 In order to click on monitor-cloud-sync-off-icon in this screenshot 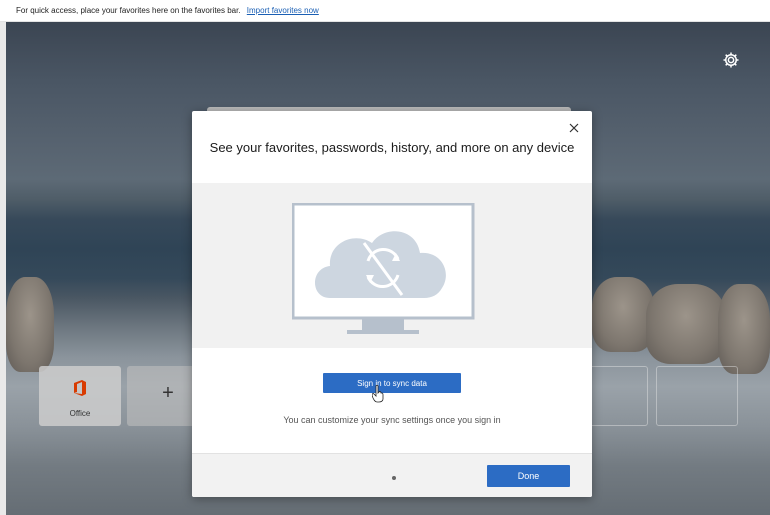, I will do `click(383, 268)`.